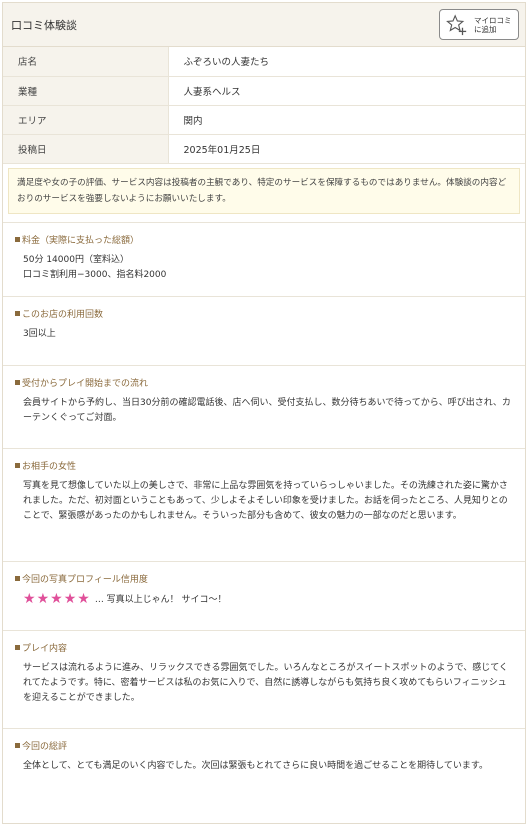  What do you see at coordinates (265, 239) in the screenshot?
I see `section-title: 料金（実際に支払った総額）` at bounding box center [265, 239].